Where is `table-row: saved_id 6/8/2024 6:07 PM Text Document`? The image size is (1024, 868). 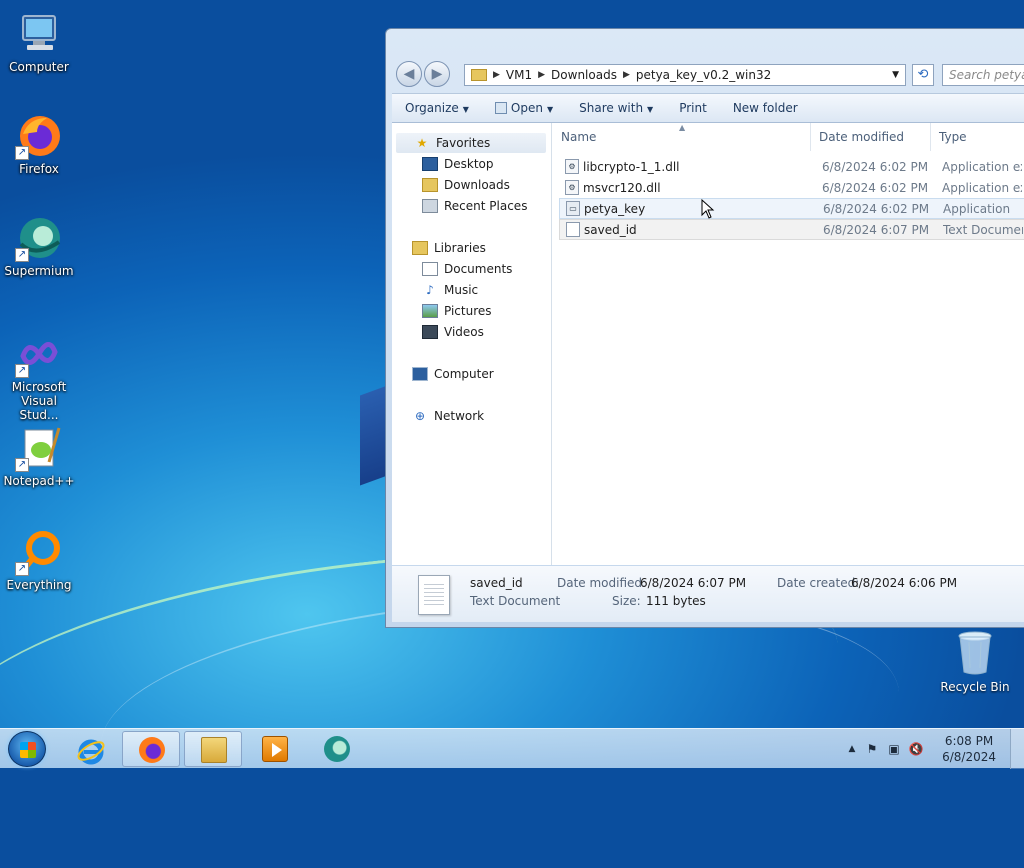 table-row: saved_id 6/8/2024 6:07 PM Text Document is located at coordinates (791, 229).